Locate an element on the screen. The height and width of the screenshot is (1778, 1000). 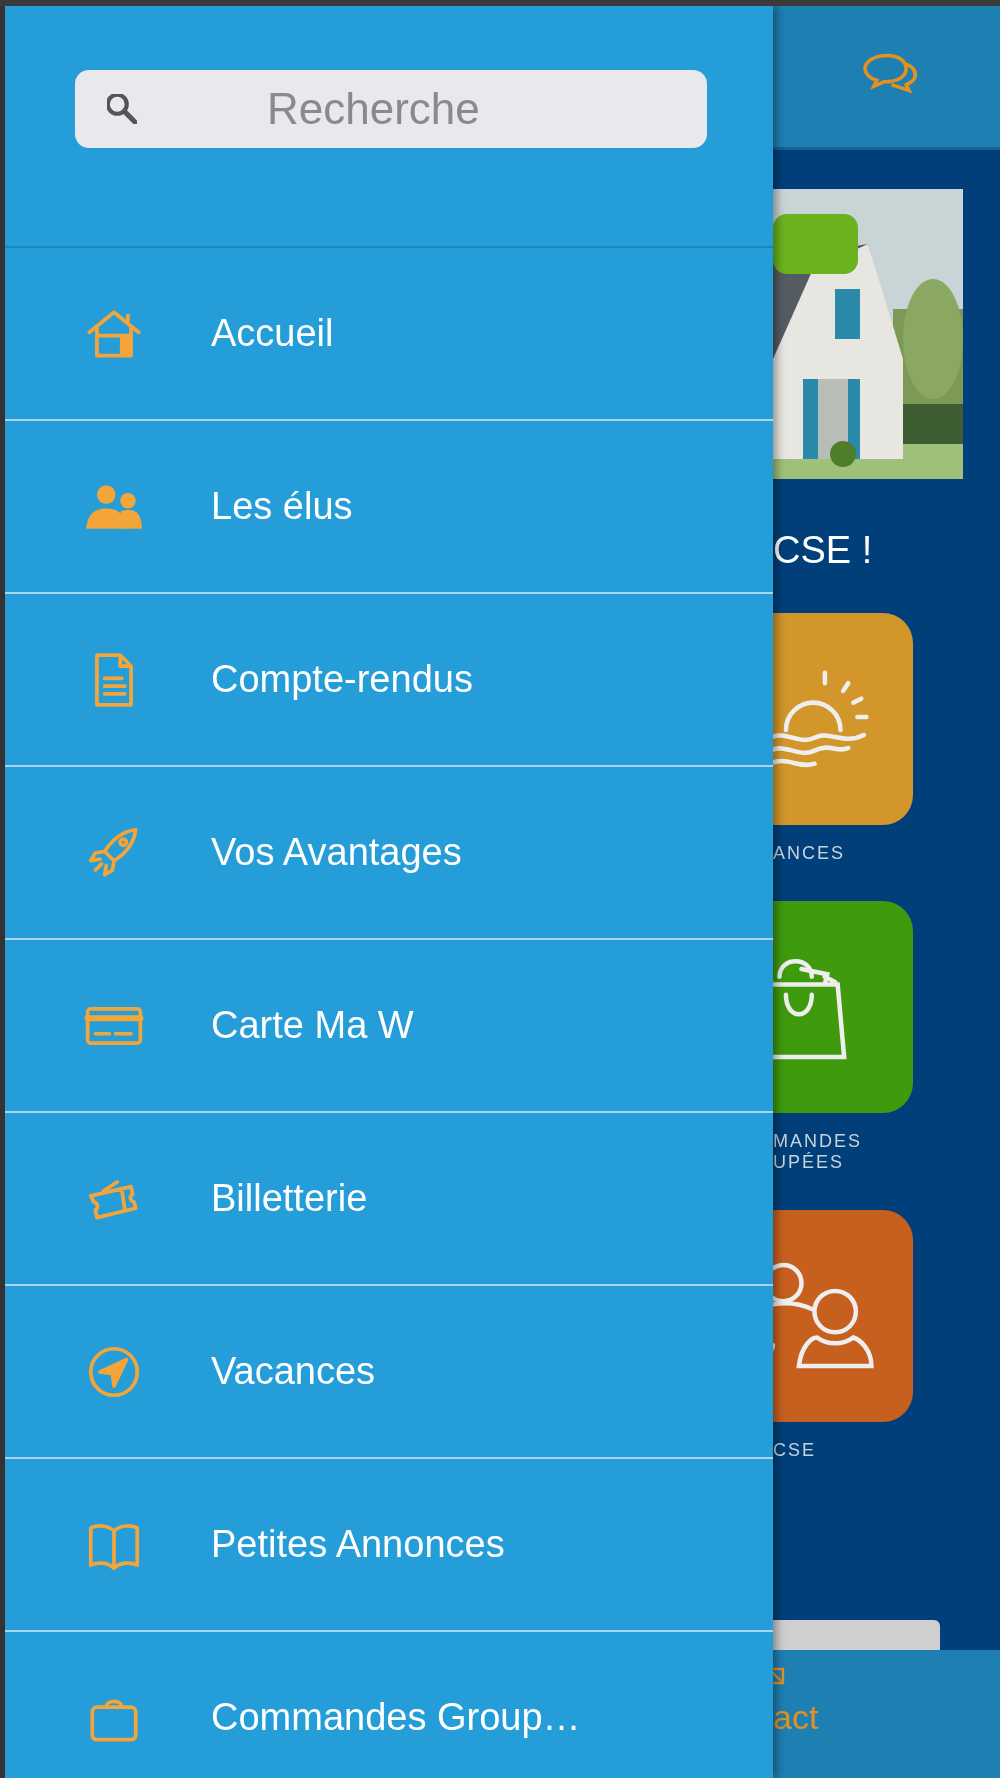
people-icon is located at coordinates (823, 1316).